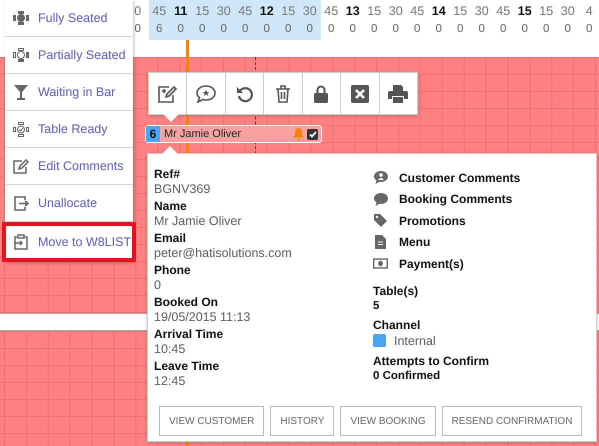  Describe the element at coordinates (183, 189) in the screenshot. I see `field-value: BGNV369` at that location.